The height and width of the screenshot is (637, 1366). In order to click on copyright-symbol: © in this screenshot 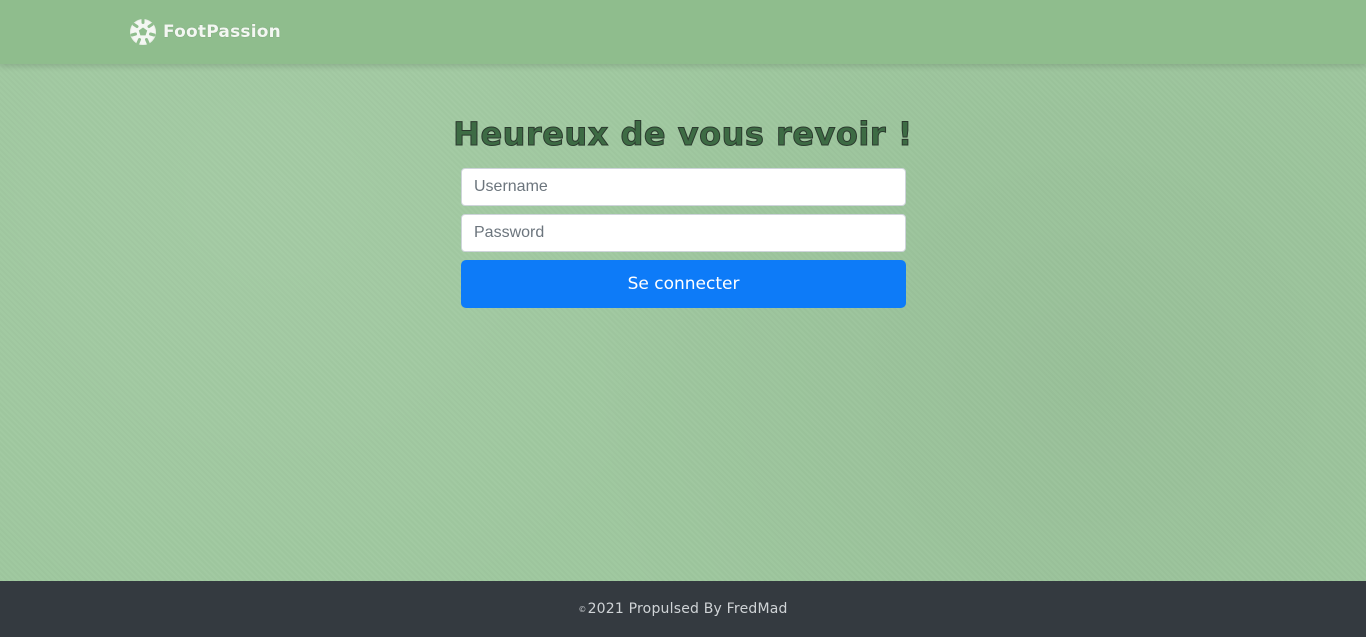, I will do `click(582, 609)`.